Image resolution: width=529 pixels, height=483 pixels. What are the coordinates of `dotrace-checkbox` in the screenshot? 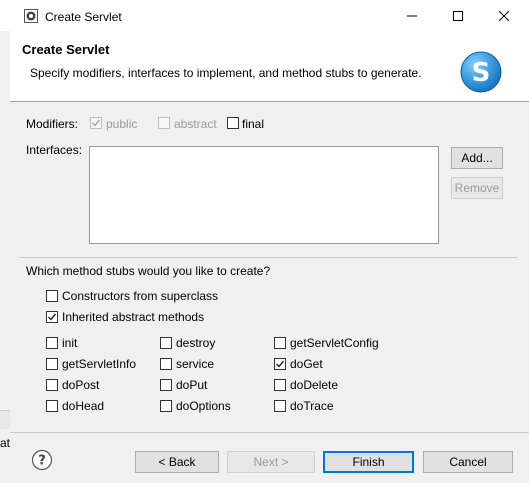 It's located at (280, 406).